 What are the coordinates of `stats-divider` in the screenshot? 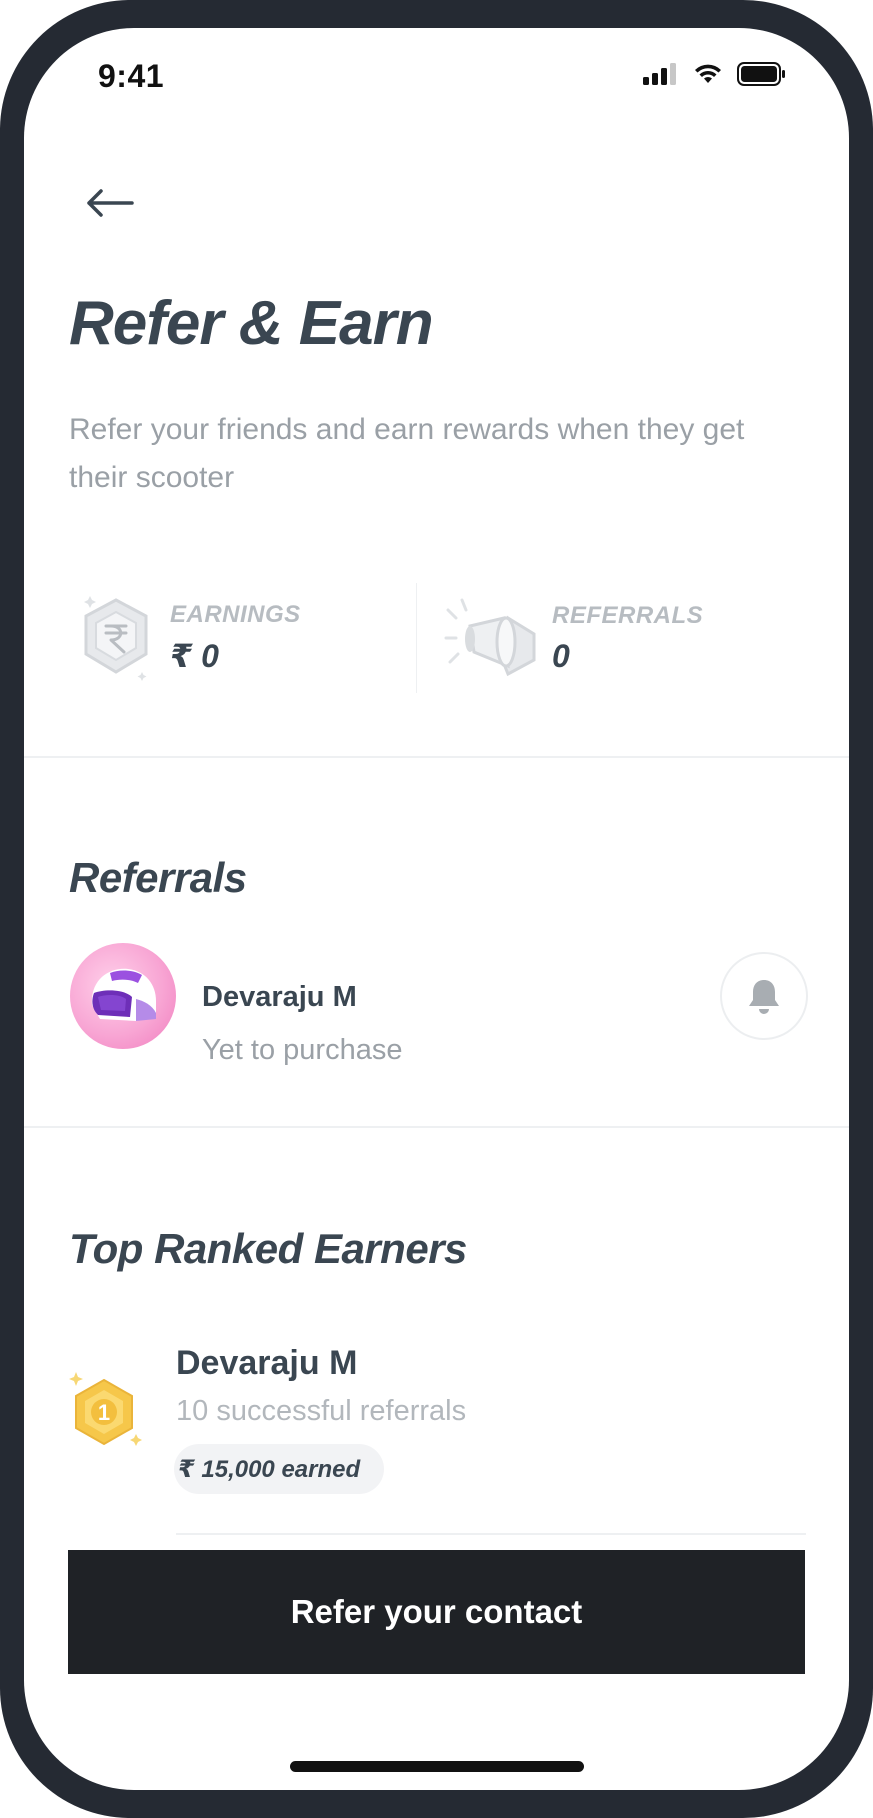 It's located at (416, 638).